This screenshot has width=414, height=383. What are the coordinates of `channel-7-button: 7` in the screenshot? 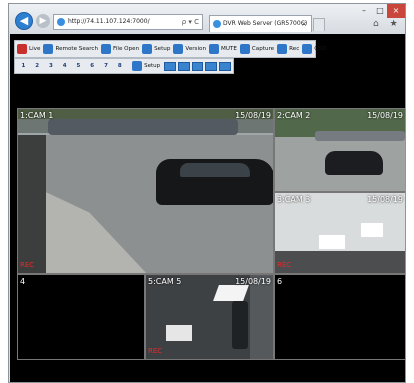 It's located at (106, 66).